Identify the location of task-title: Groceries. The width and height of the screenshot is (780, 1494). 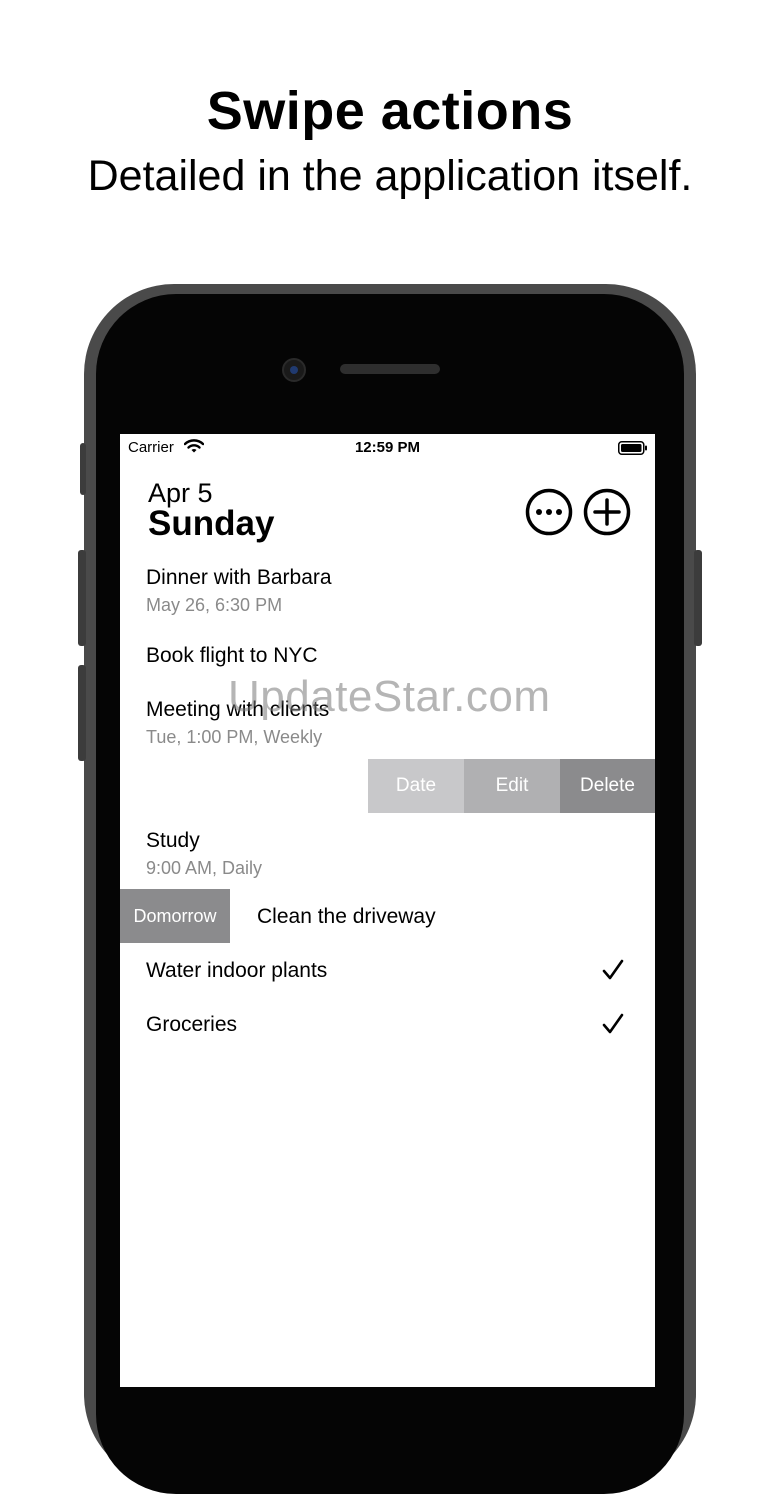
(192, 1024).